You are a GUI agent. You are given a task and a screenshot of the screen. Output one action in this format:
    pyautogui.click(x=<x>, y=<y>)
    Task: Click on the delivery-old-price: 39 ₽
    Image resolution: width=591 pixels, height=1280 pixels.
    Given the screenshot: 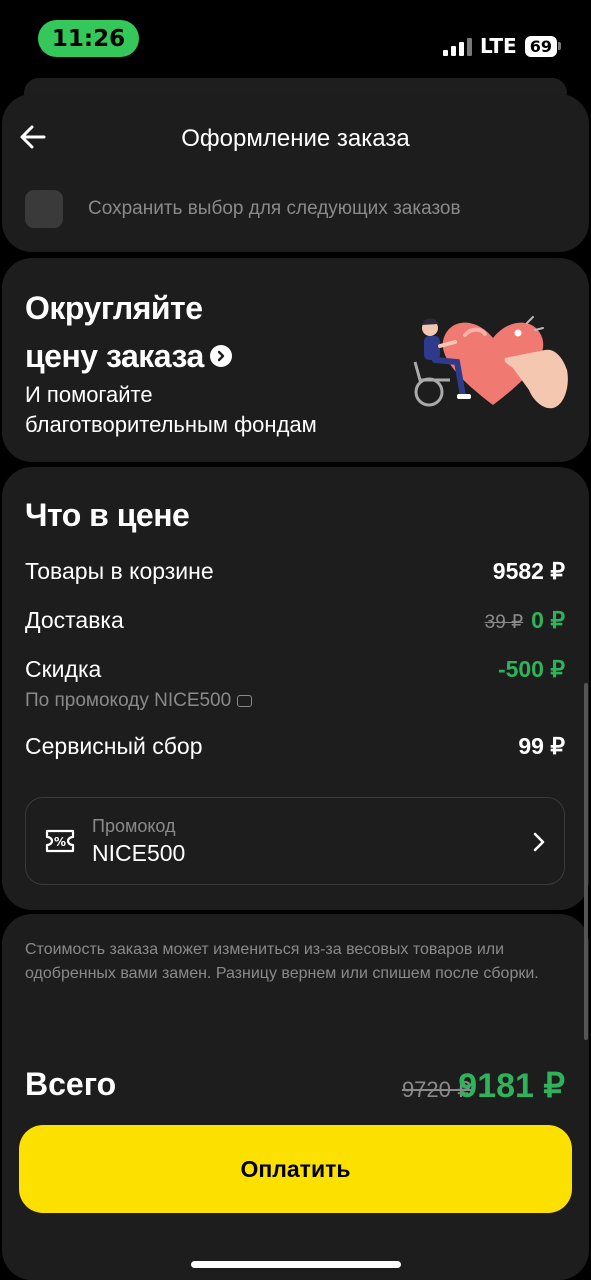 What is the action you would take?
    pyautogui.click(x=504, y=622)
    